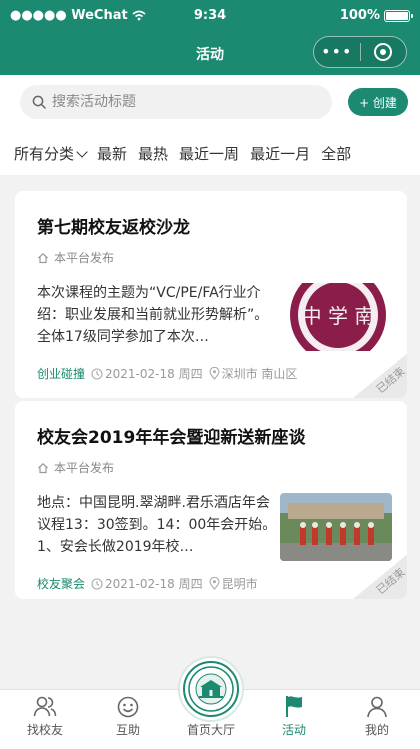 The height and width of the screenshot is (749, 420). I want to click on filter-bar: 所有分类 最新 最热 最近一周 最近一月 全部, so click(182, 153).